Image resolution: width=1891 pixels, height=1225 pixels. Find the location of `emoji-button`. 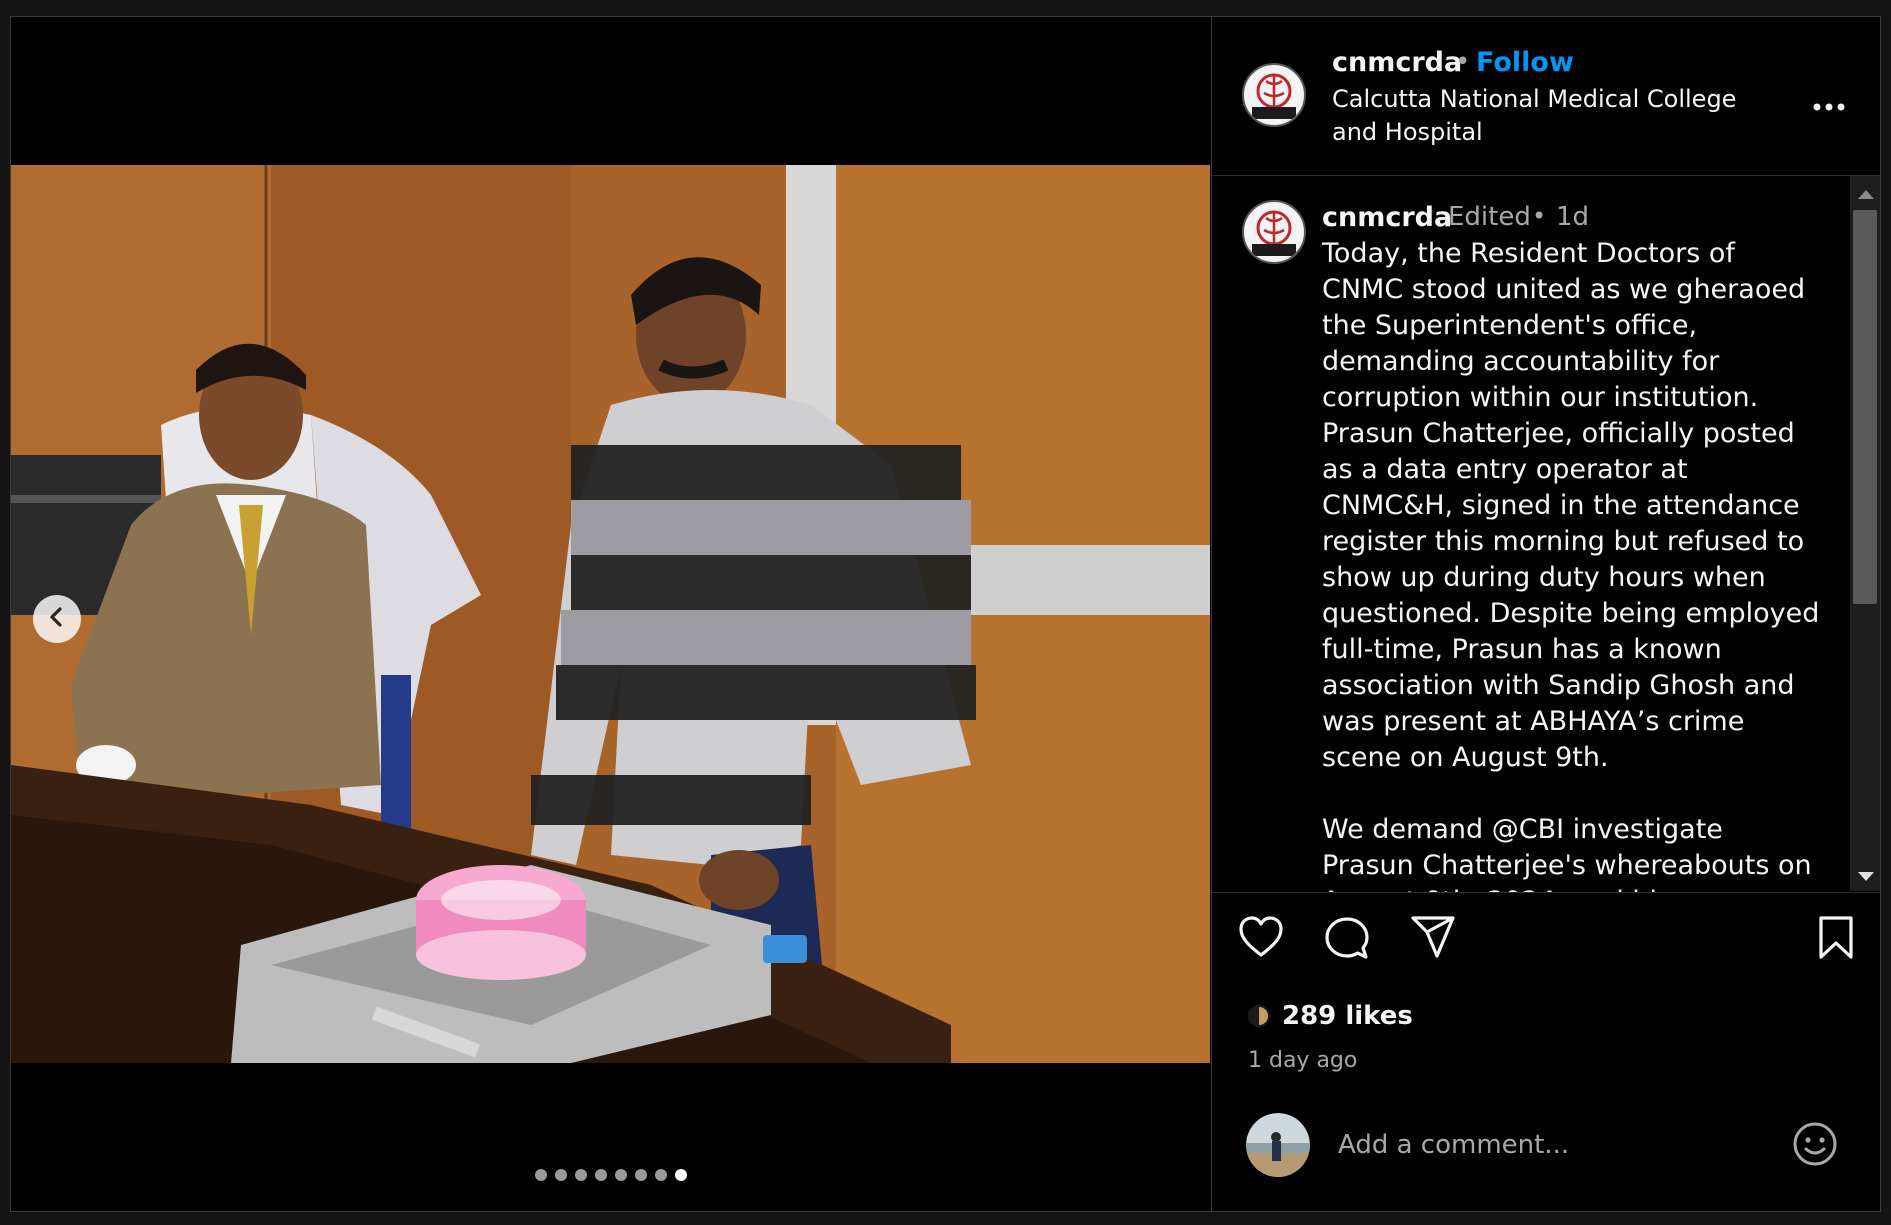

emoji-button is located at coordinates (1815, 1146).